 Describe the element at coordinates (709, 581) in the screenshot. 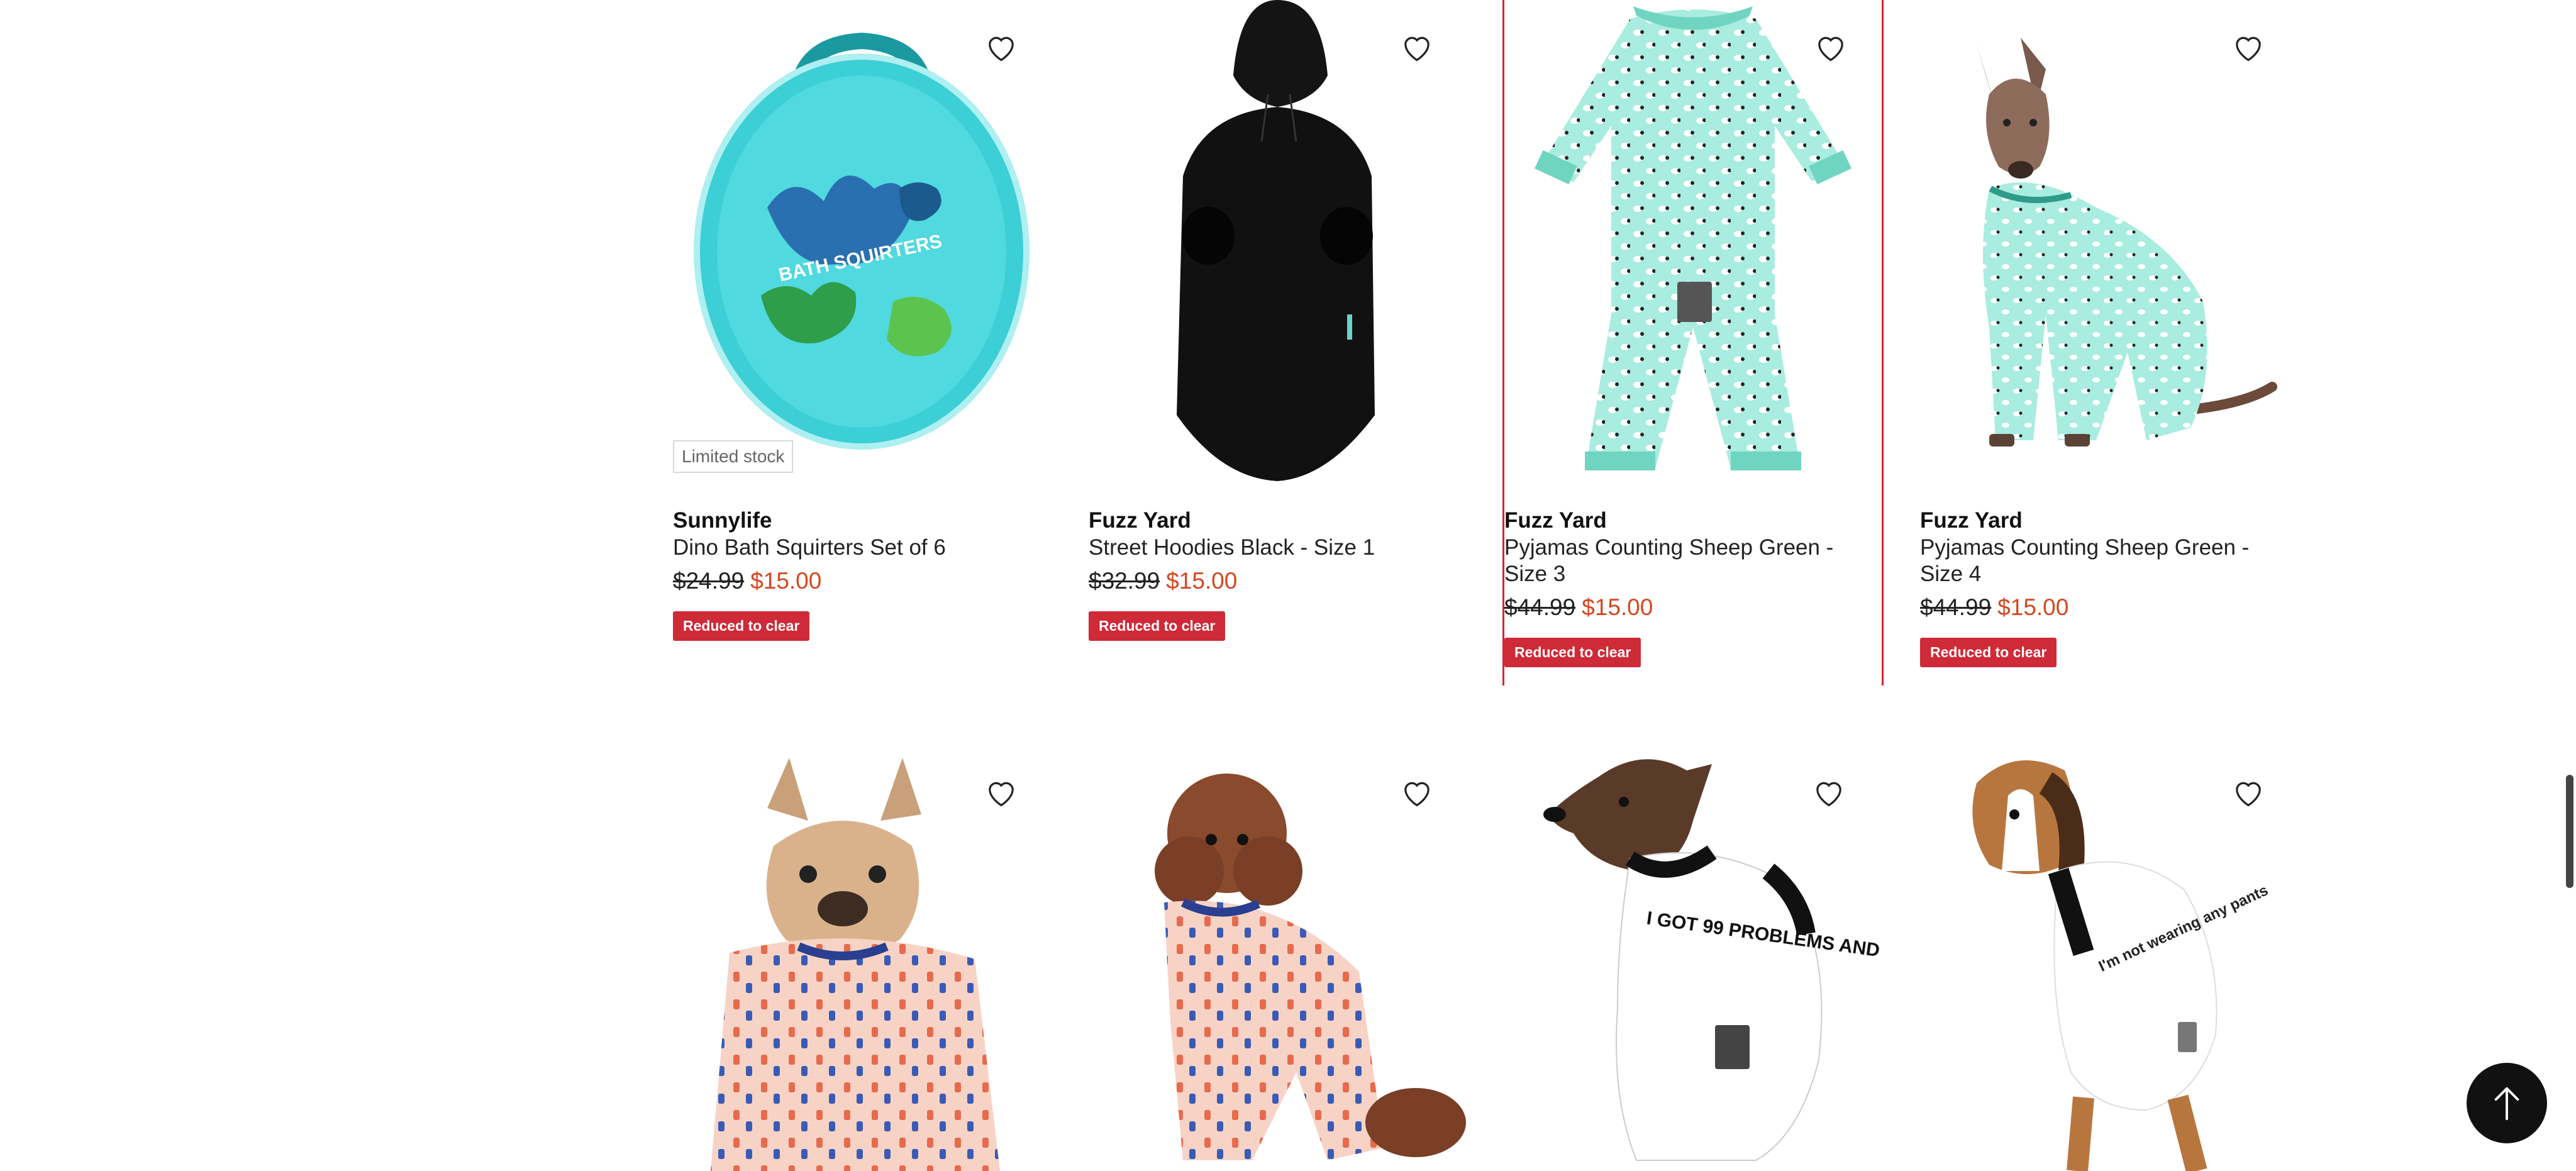

I see `was-price: $24.99` at that location.